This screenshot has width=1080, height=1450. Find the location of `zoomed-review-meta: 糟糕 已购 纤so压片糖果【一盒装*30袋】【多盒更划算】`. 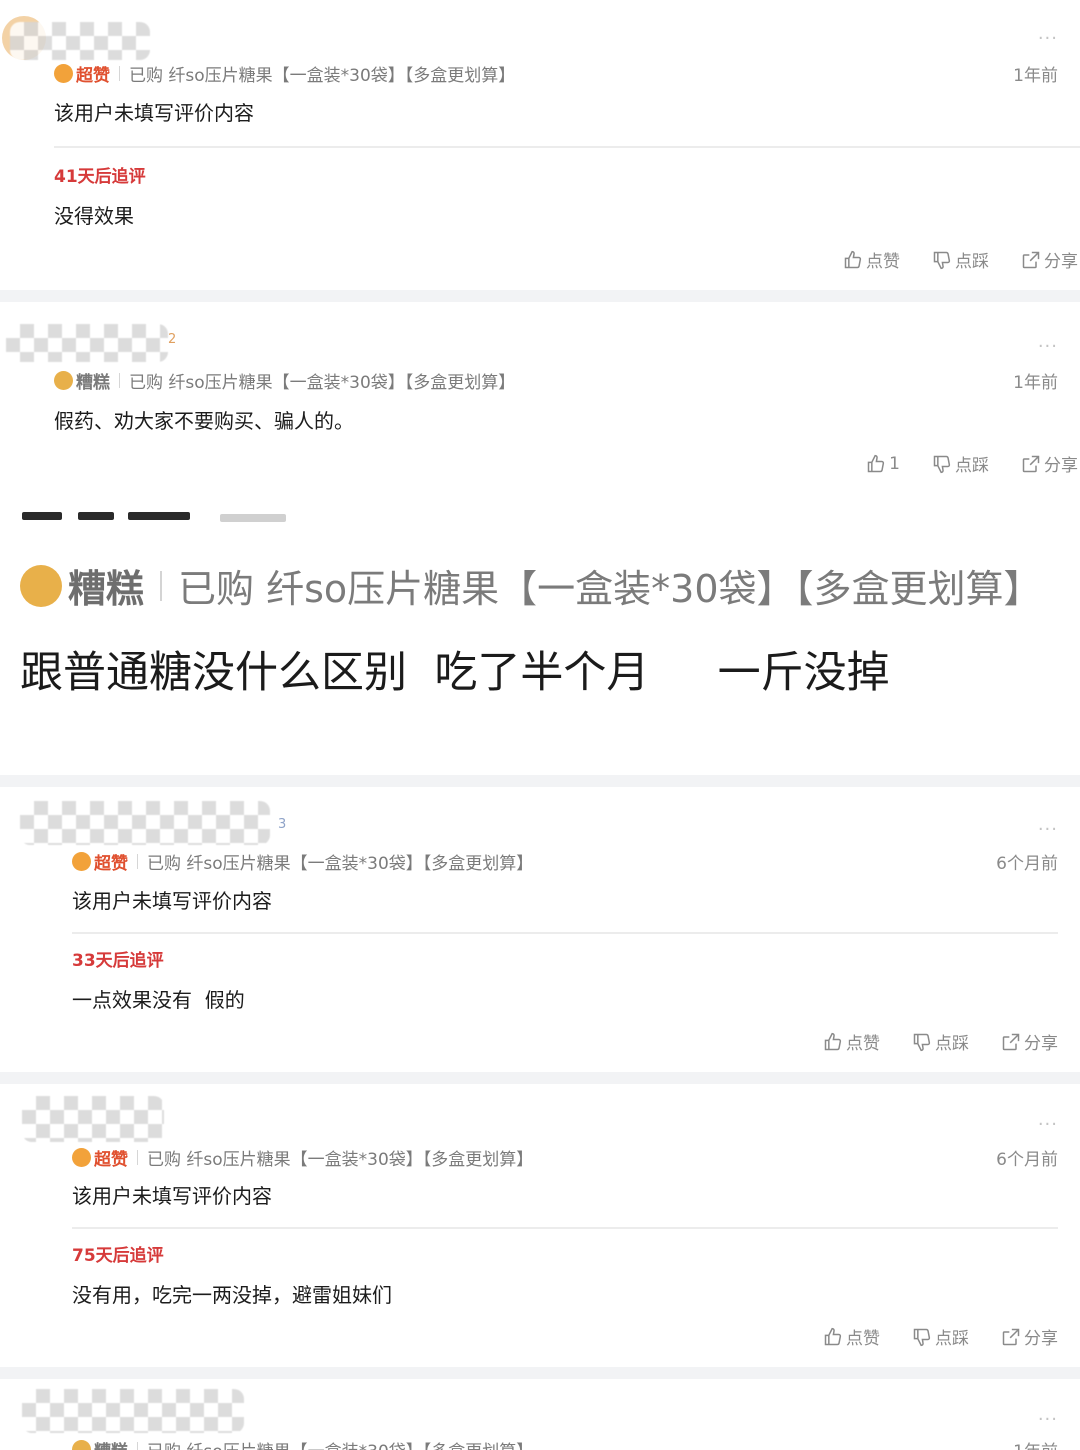

zoomed-review-meta: 糟糕 已购 纤so压片糖果【一盒装*30袋】【多盒更划算】 is located at coordinates (531, 585).